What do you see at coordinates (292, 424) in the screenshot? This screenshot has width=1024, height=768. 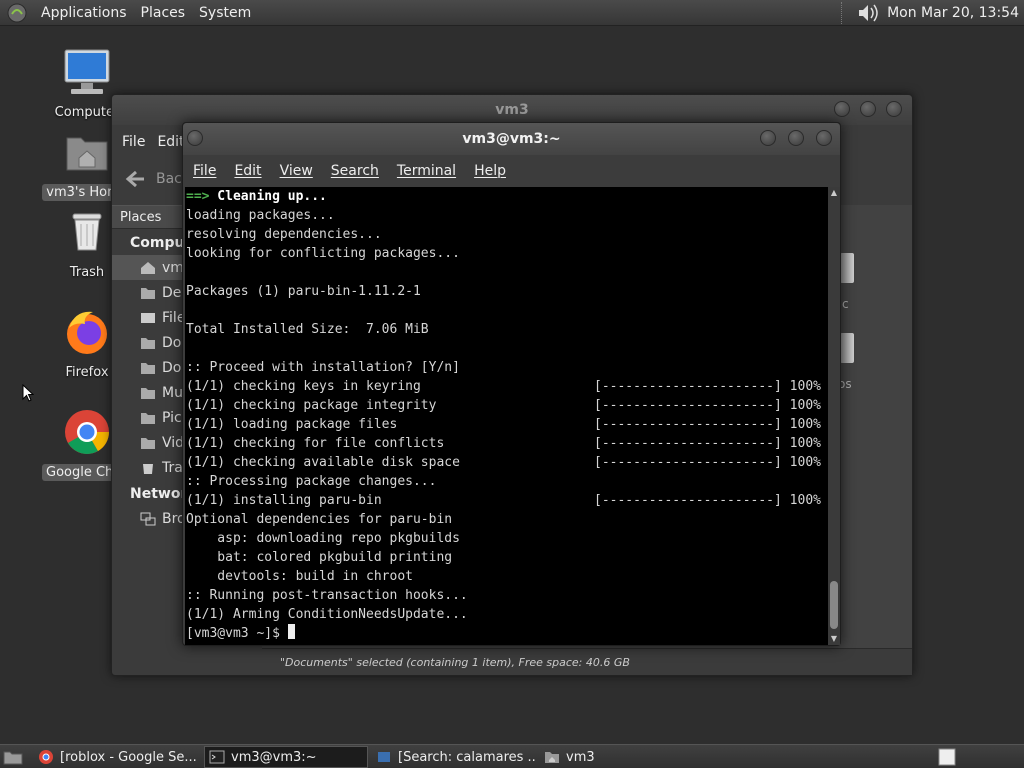 I see `terminal-line-text: (1/1) loading package files` at bounding box center [292, 424].